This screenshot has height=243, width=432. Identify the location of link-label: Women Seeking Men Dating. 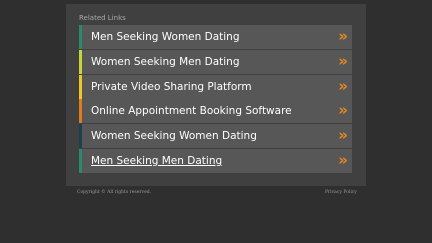
(165, 62).